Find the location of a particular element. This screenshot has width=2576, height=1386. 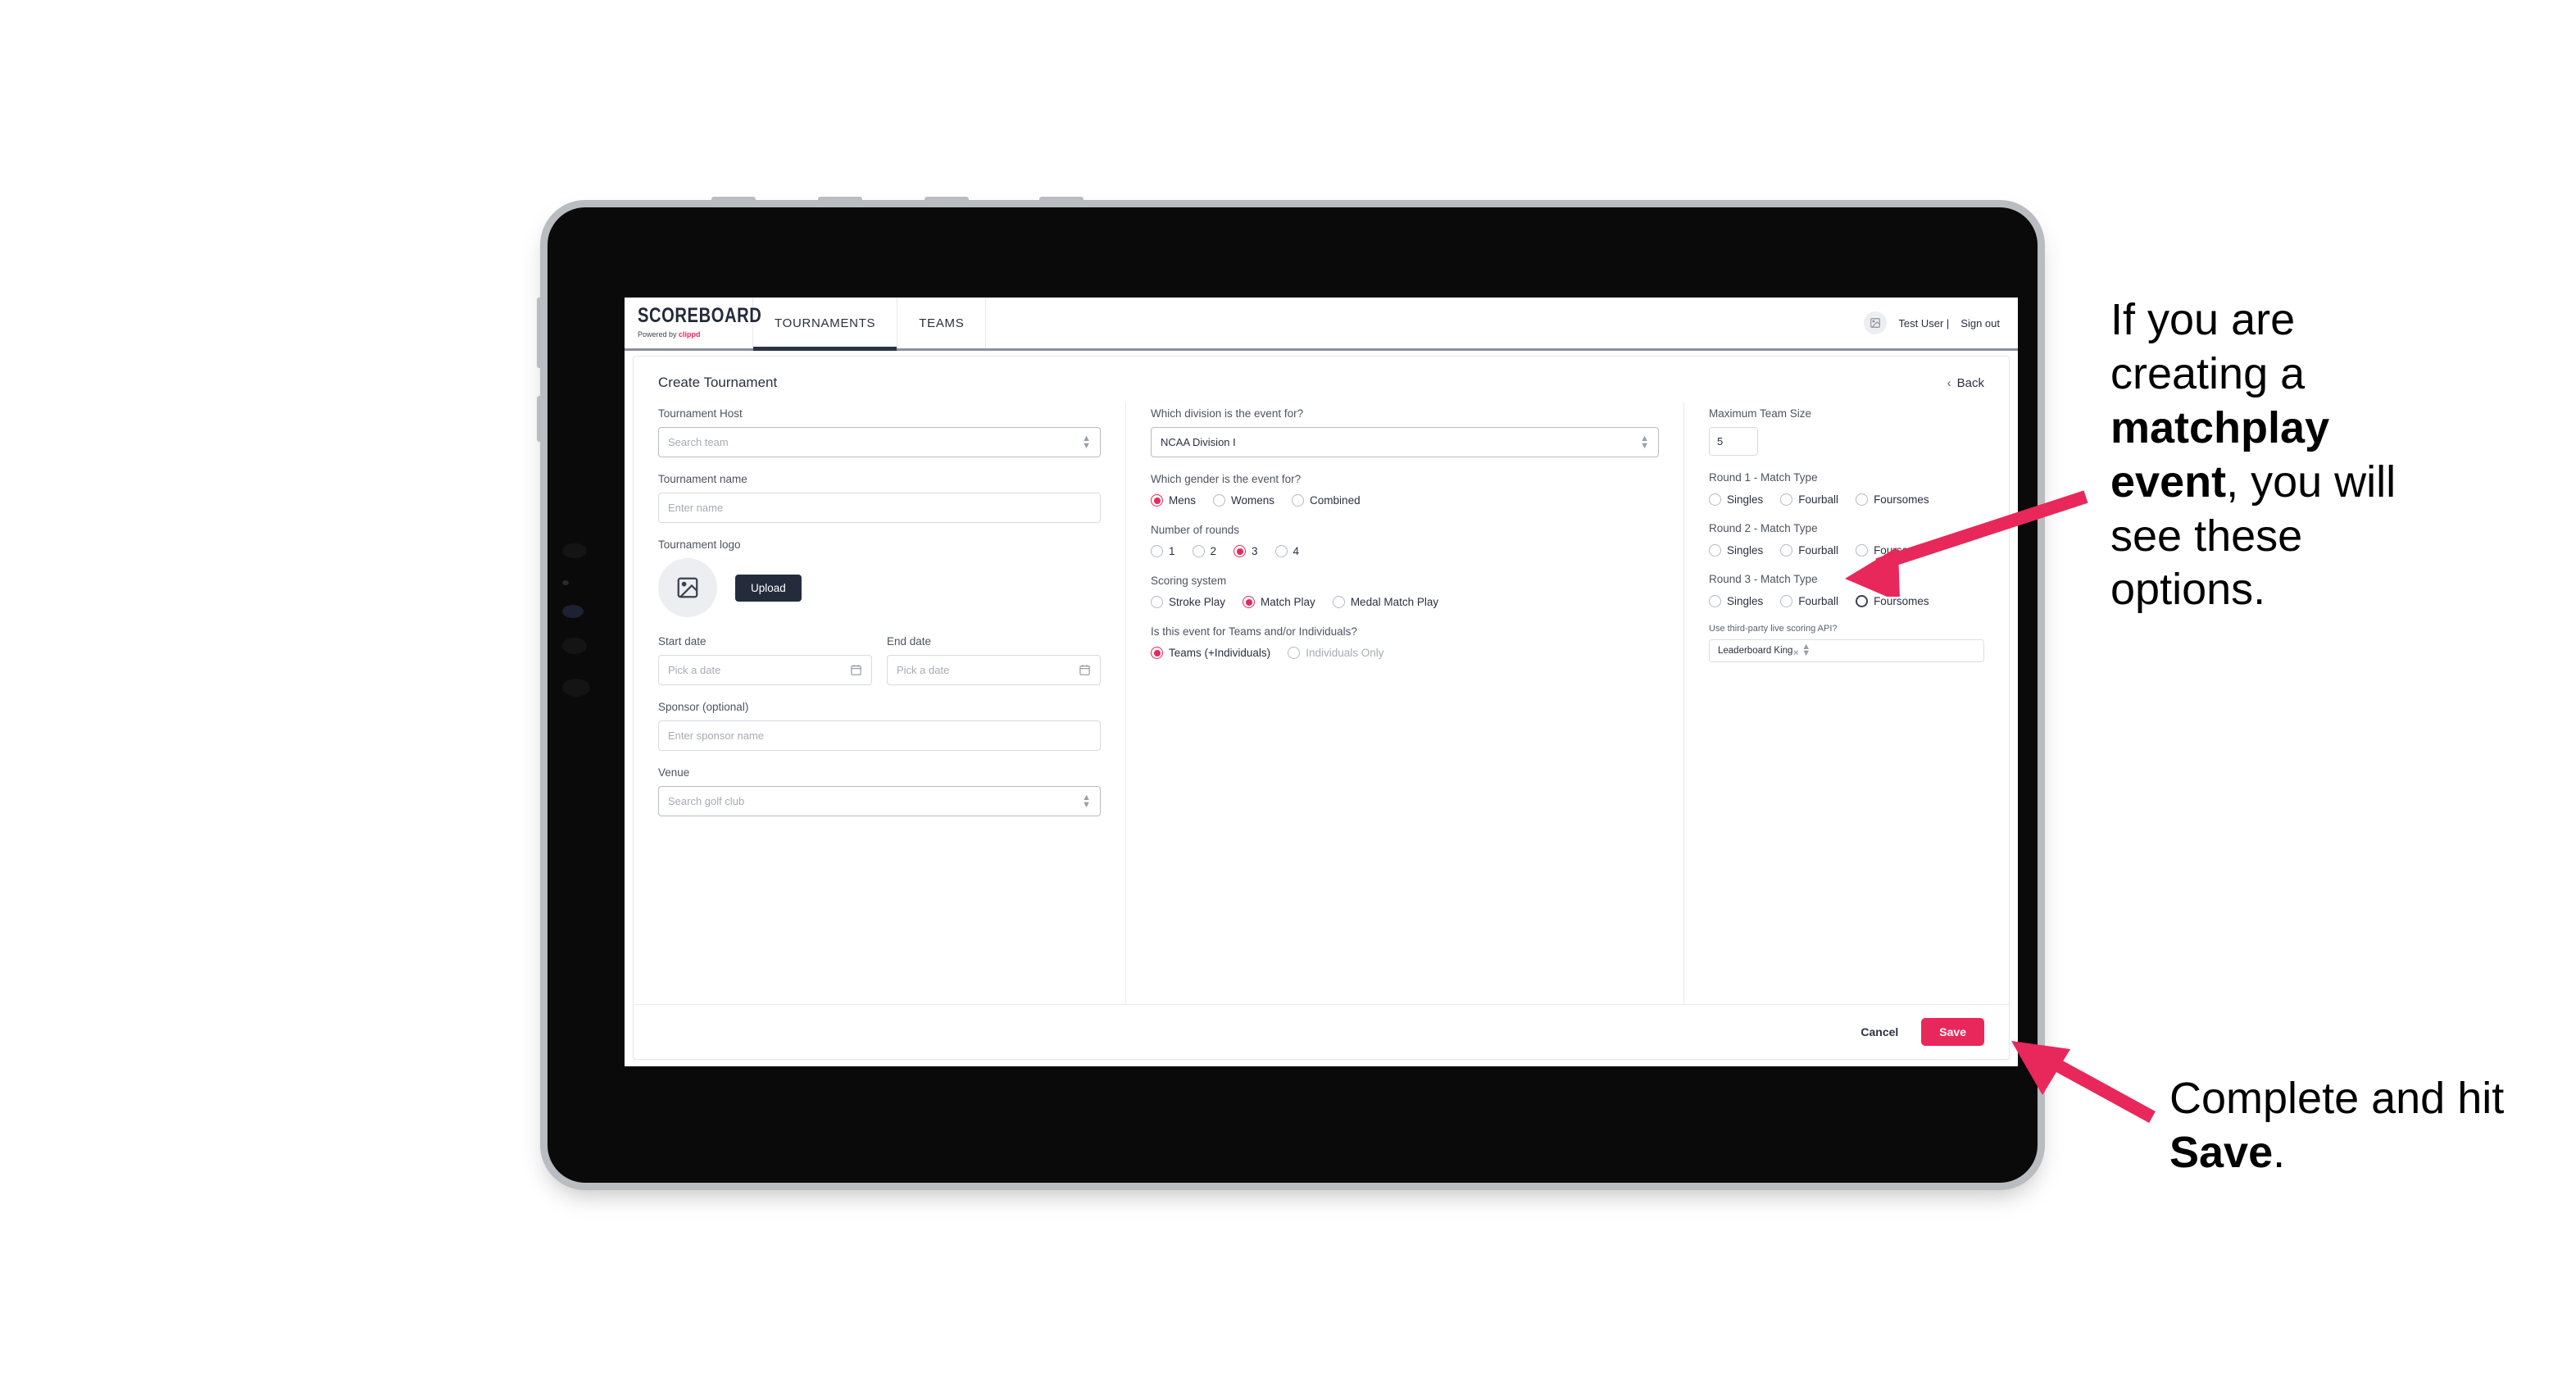

end-date-icon-wrap is located at coordinates (1085, 670).